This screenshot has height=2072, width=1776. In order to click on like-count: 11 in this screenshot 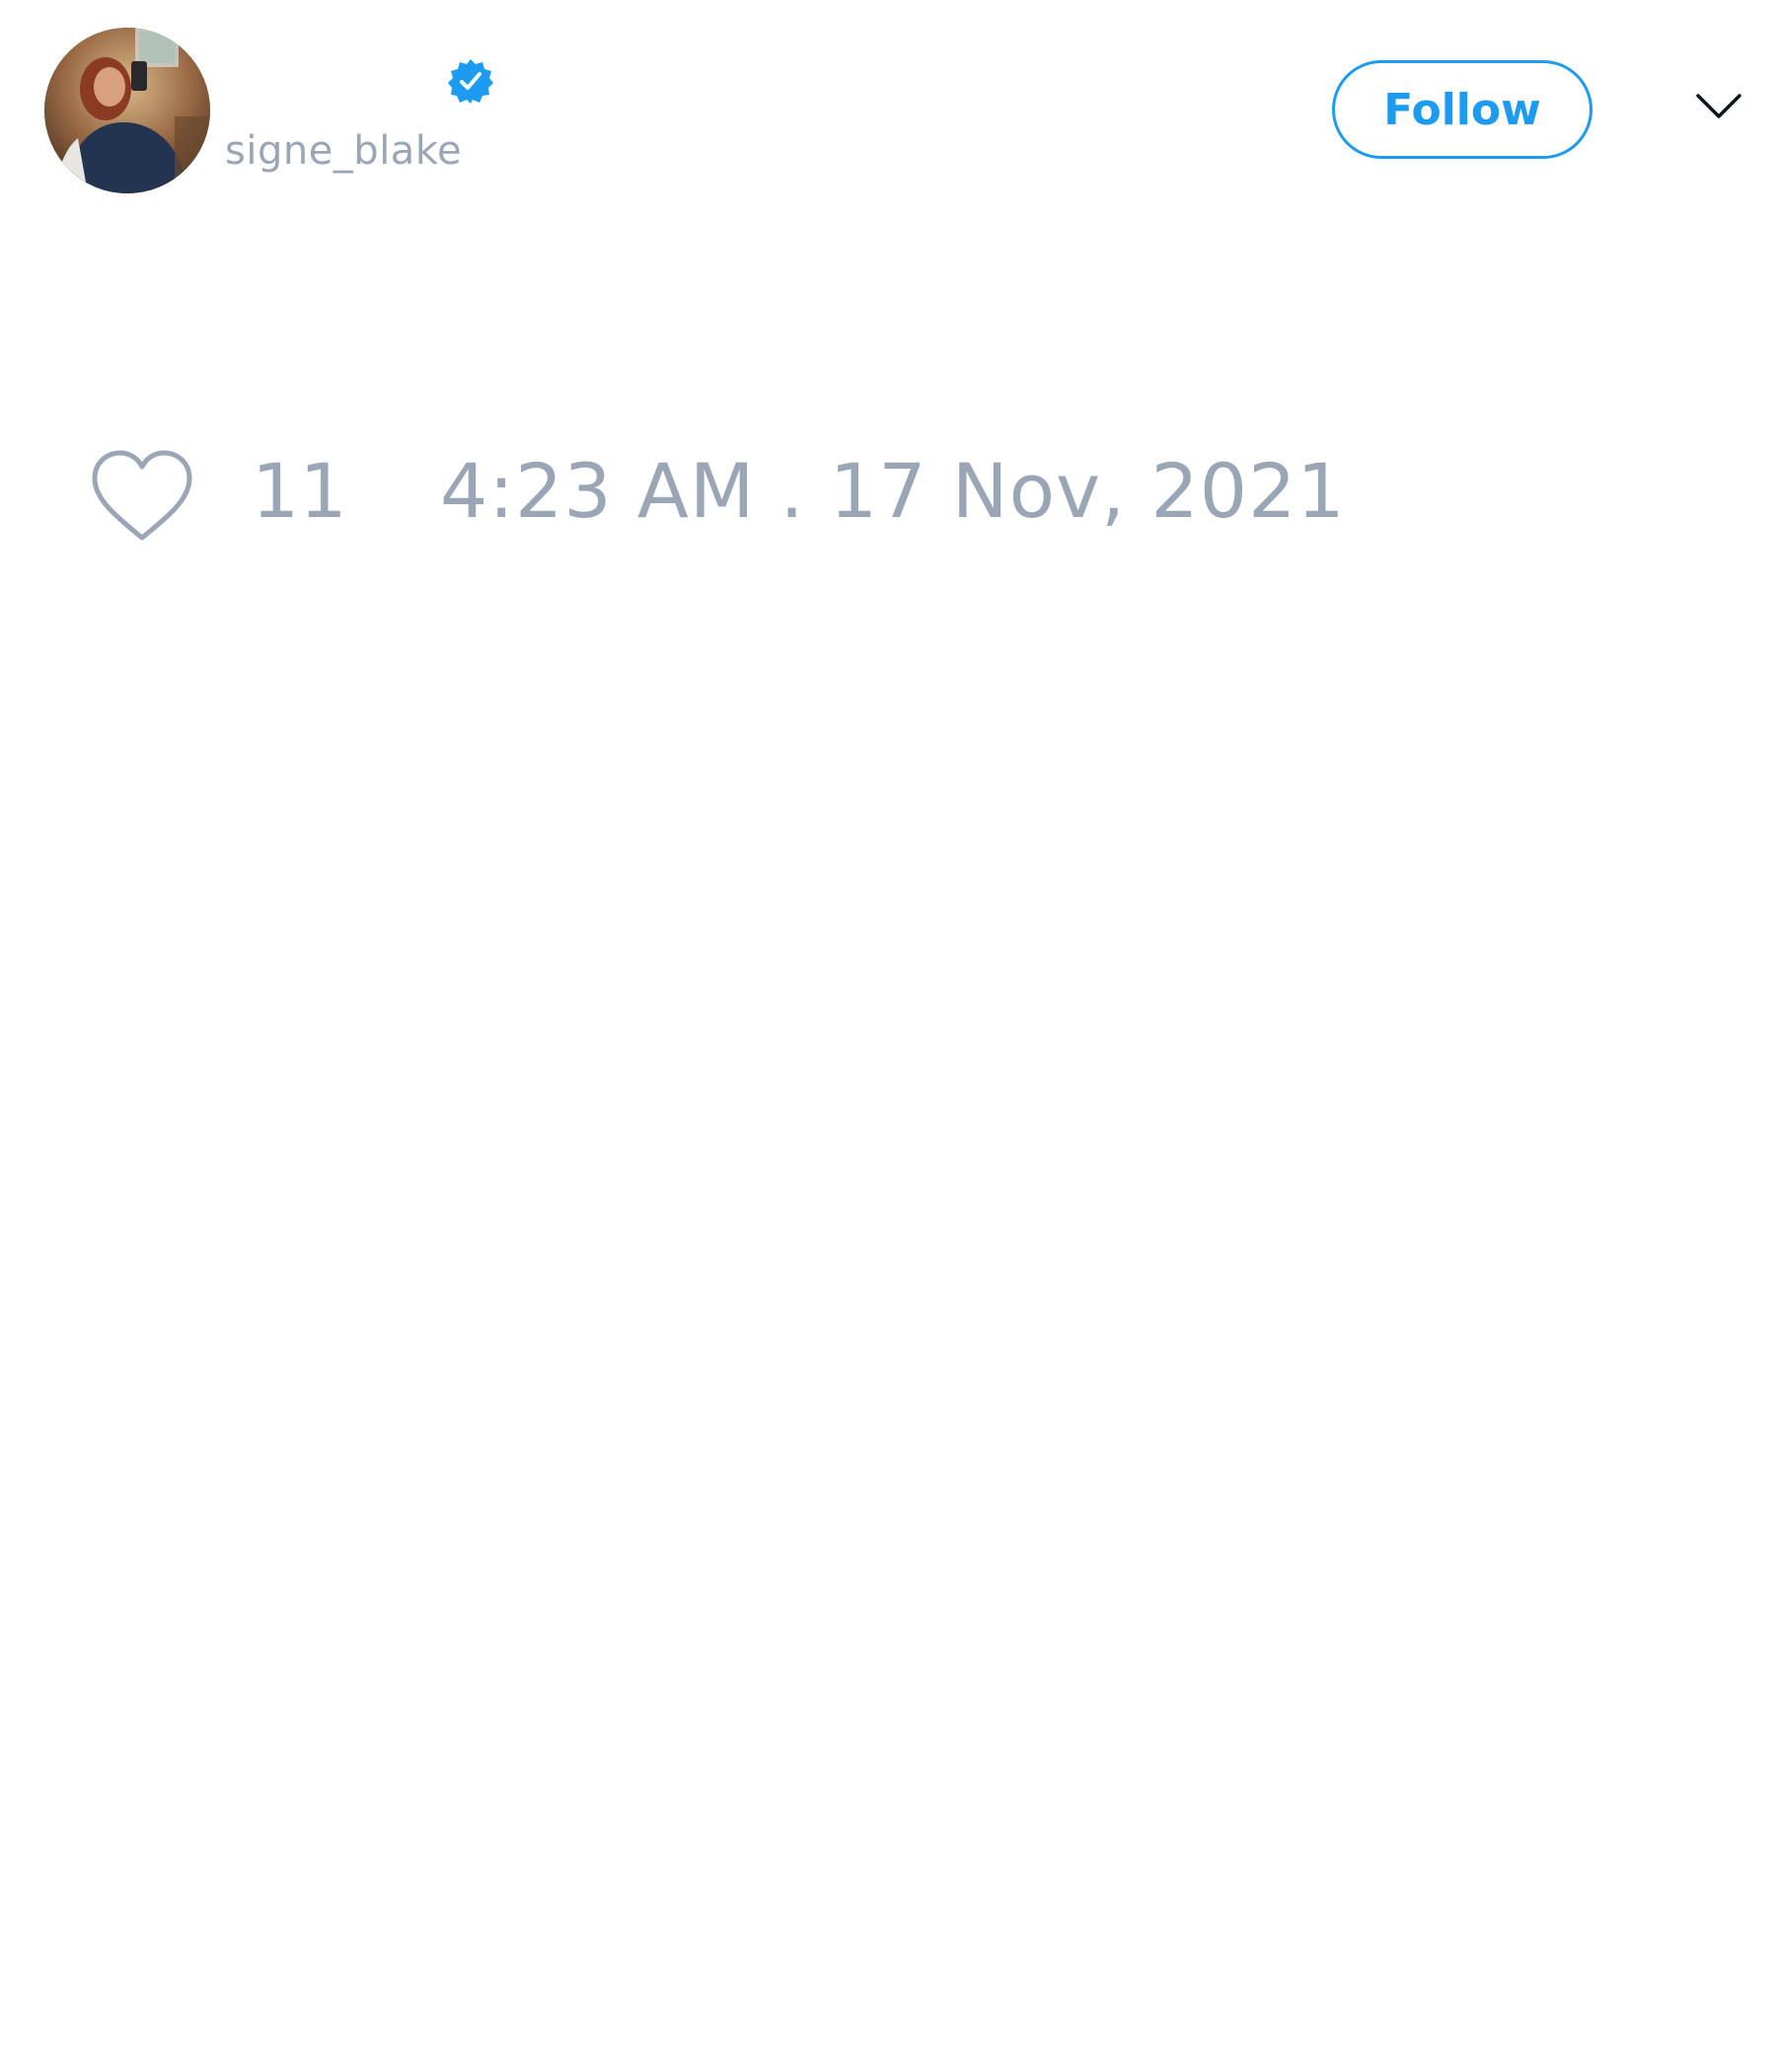, I will do `click(300, 491)`.